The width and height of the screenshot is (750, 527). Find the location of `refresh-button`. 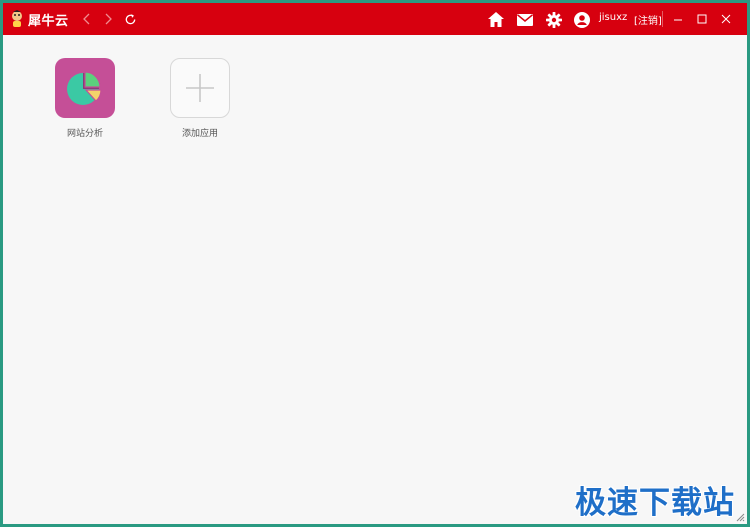

refresh-button is located at coordinates (130, 19).